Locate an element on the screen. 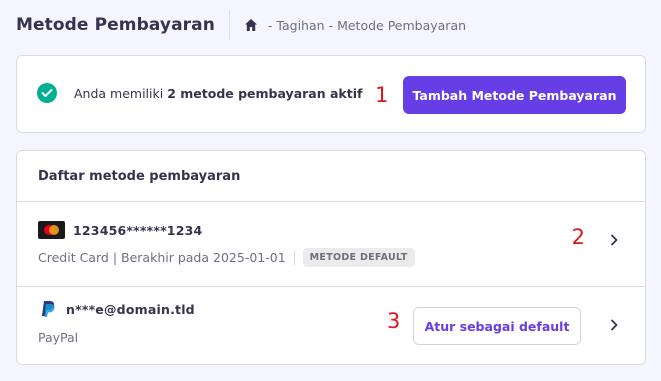 This screenshot has width=661, height=381. header-divider is located at coordinates (229, 25).